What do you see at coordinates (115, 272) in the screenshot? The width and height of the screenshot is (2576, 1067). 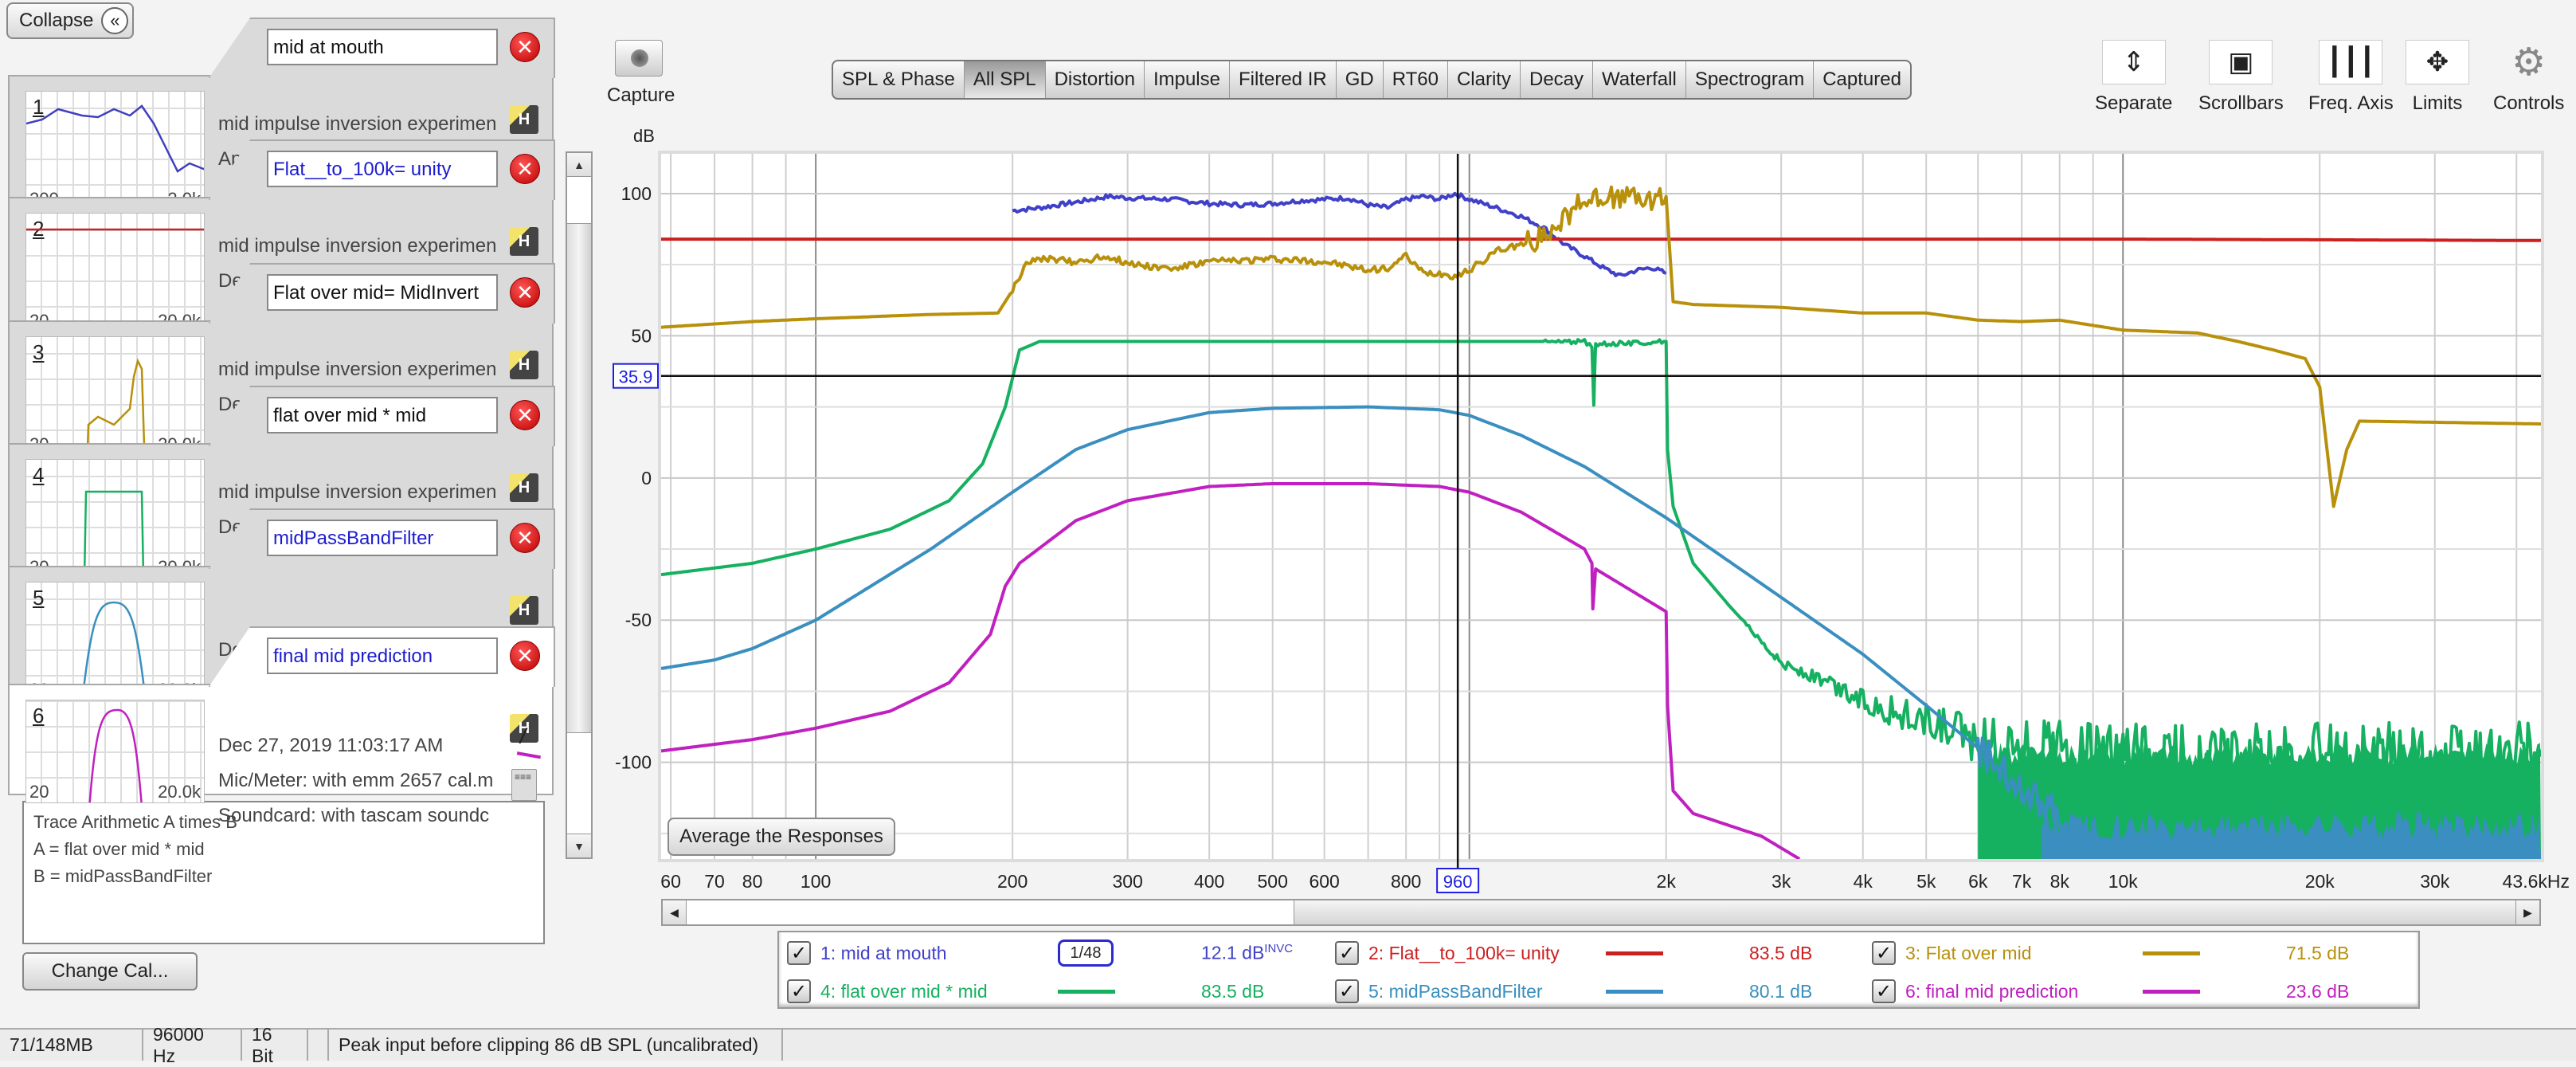 I see `measurement-thumbnail: 22020.0k` at bounding box center [115, 272].